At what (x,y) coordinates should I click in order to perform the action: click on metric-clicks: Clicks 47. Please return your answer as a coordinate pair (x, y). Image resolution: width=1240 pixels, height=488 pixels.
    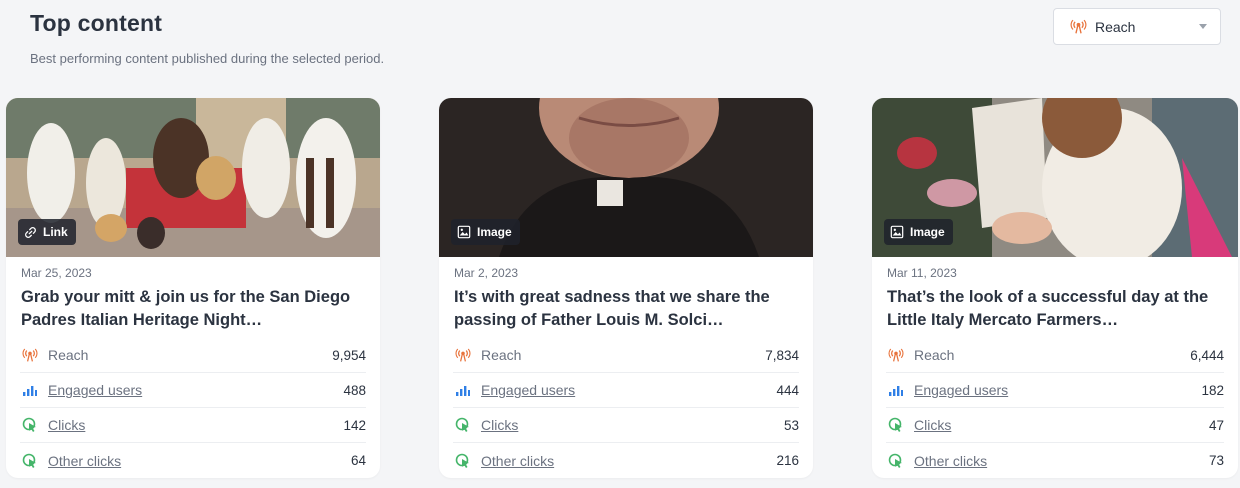
    Looking at the image, I should click on (1055, 425).